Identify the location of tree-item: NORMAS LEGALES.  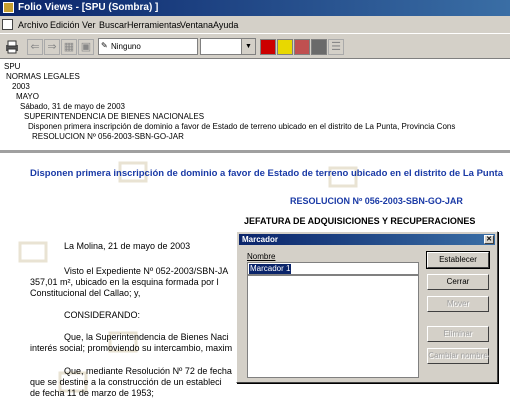
(43, 77).